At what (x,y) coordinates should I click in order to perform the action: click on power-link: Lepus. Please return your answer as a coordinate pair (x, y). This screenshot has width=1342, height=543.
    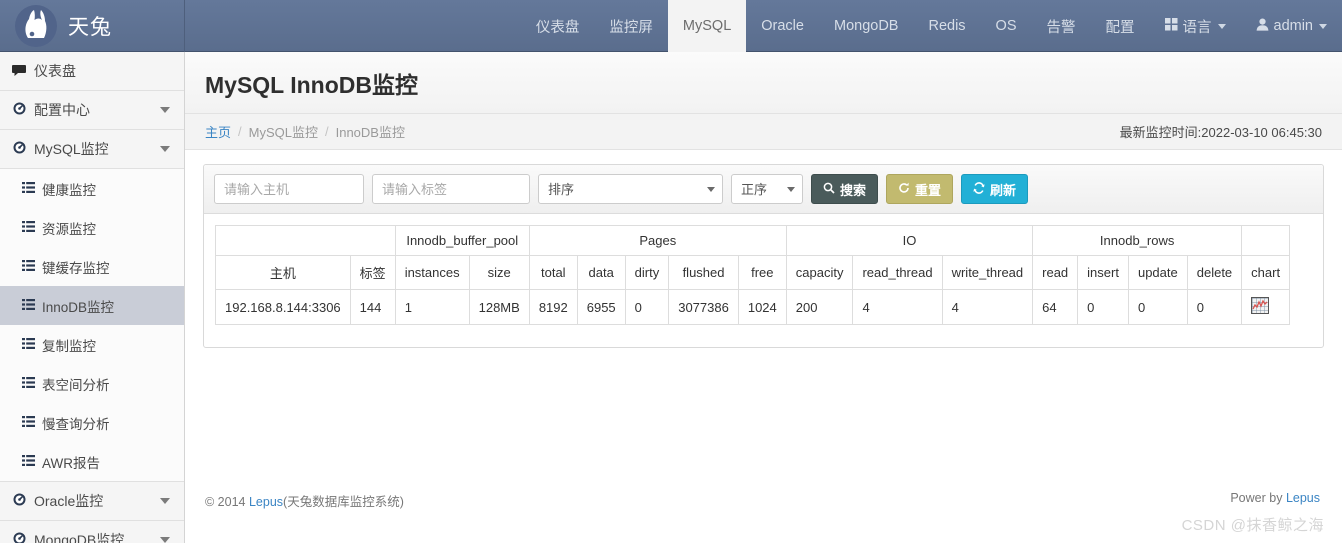
    Looking at the image, I should click on (1303, 498).